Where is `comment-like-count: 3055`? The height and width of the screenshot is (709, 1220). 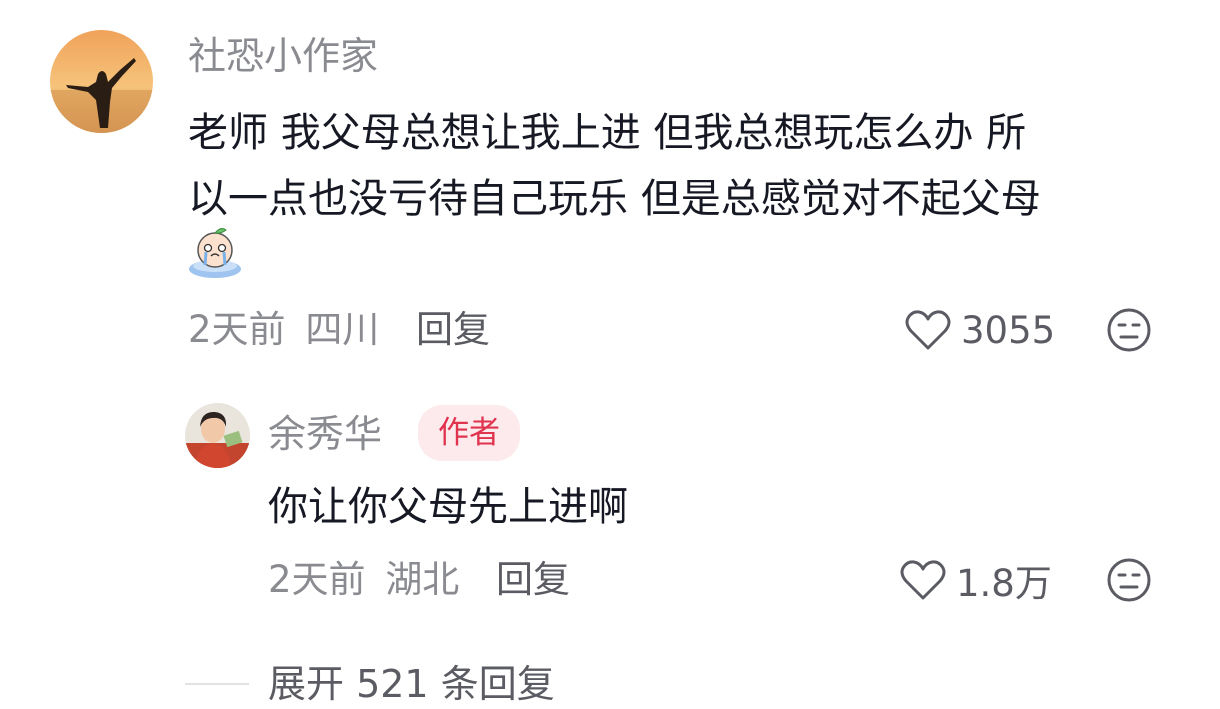 comment-like-count: 3055 is located at coordinates (1008, 330).